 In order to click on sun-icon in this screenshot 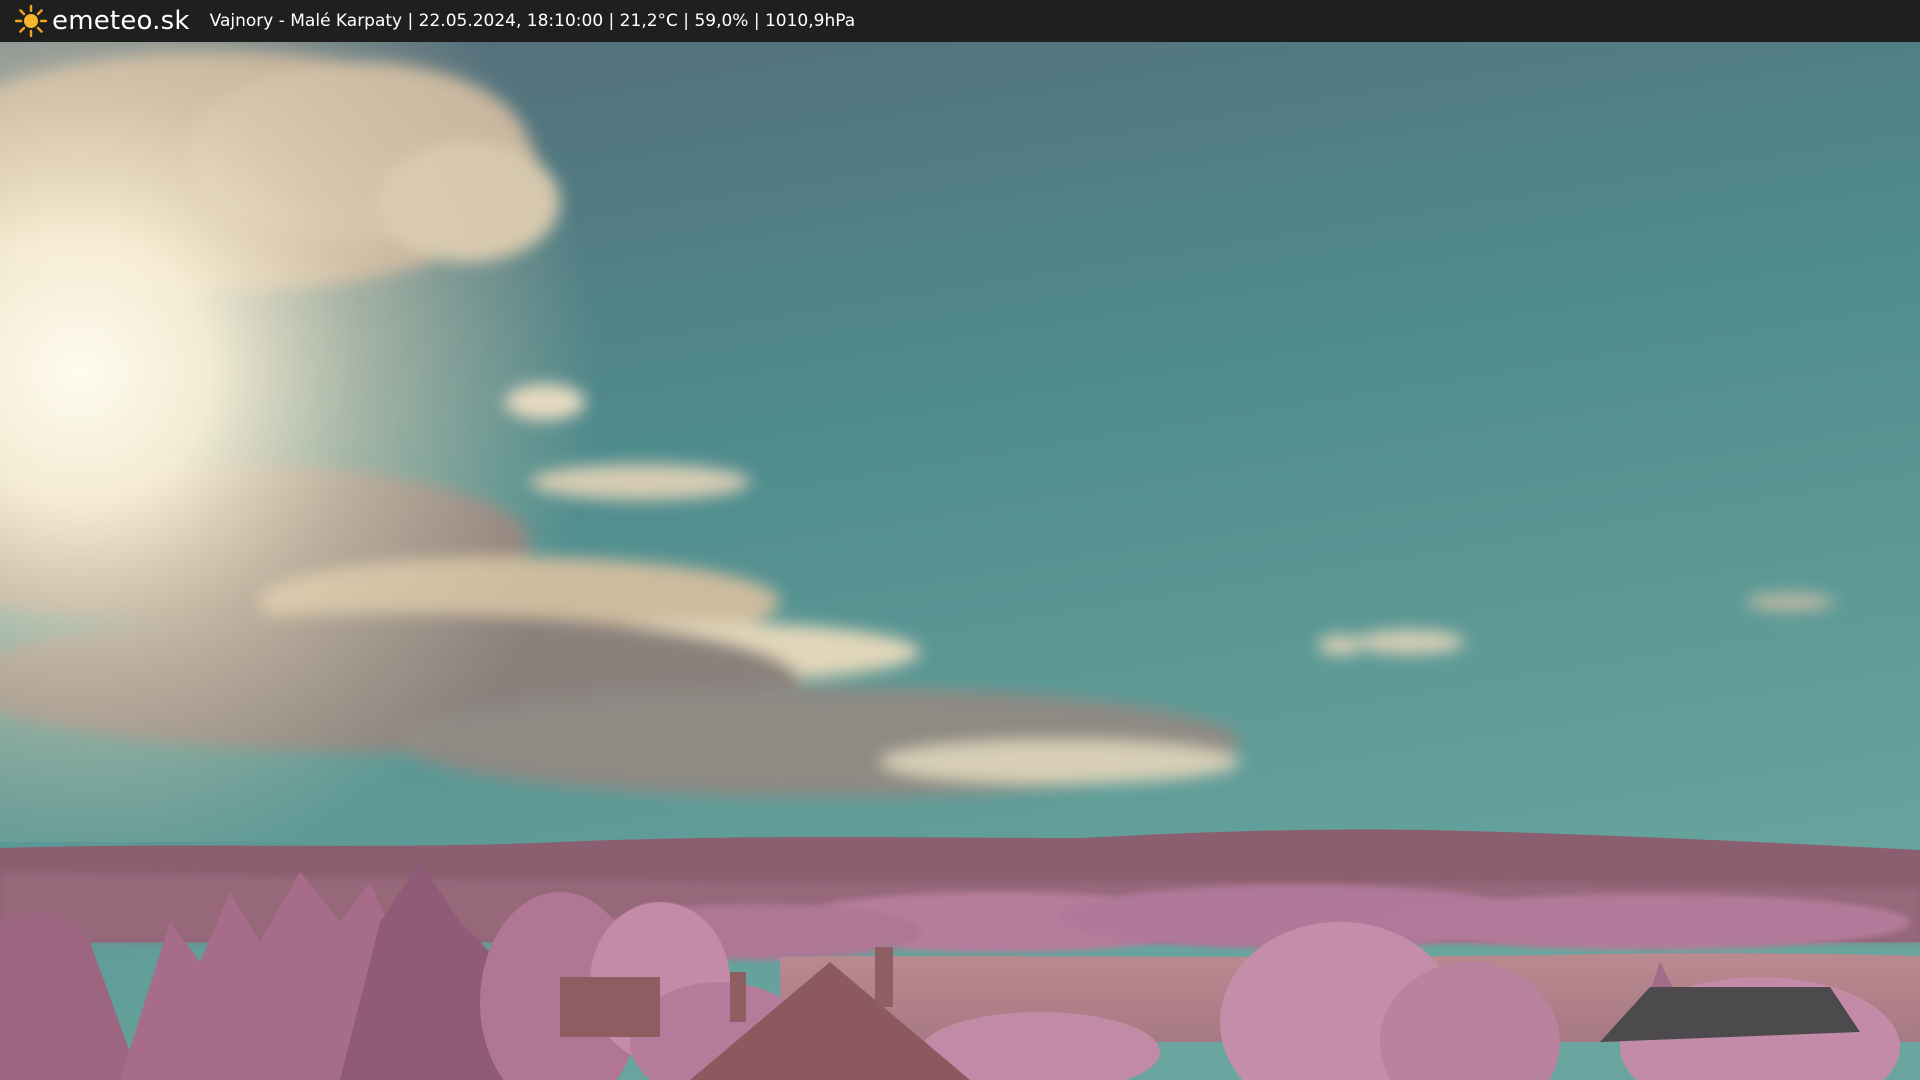, I will do `click(31, 21)`.